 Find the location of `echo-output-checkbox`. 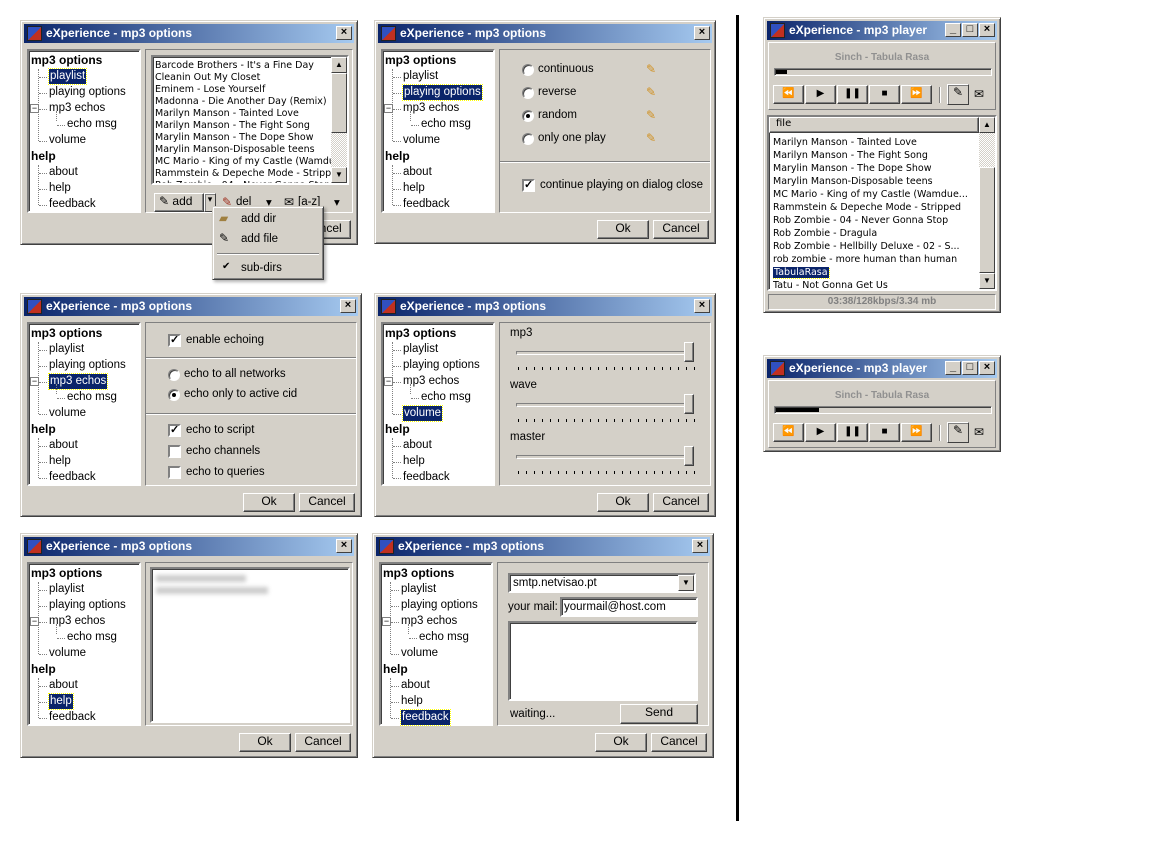

echo-output-checkbox is located at coordinates (174, 472).